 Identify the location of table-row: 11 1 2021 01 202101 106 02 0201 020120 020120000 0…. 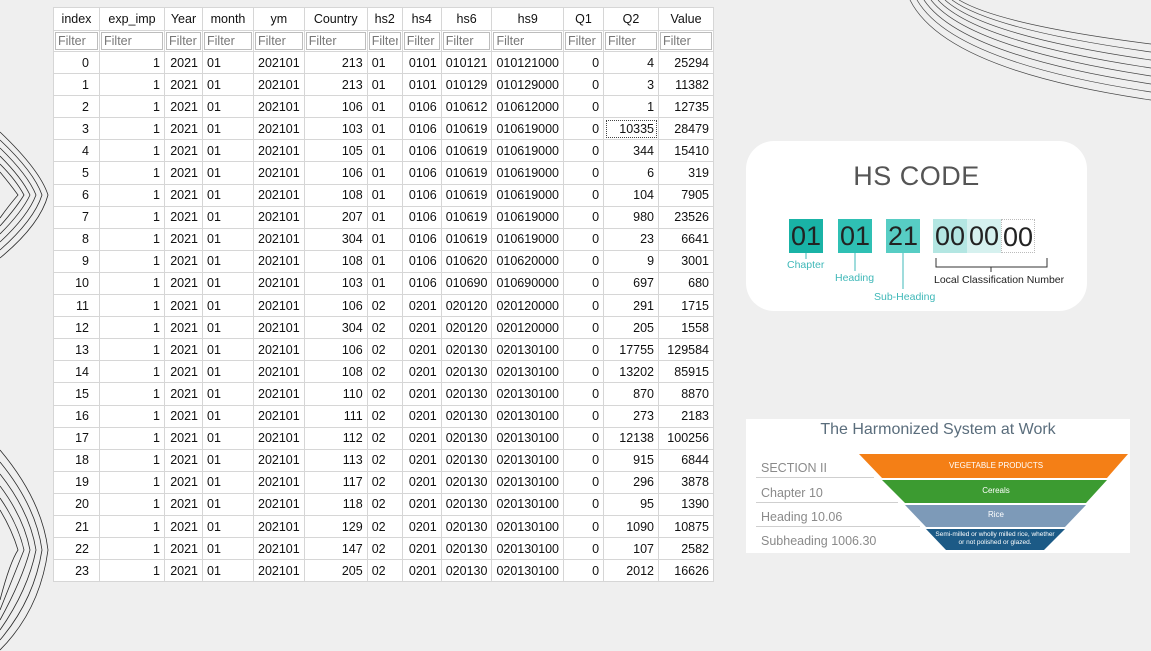
(384, 306).